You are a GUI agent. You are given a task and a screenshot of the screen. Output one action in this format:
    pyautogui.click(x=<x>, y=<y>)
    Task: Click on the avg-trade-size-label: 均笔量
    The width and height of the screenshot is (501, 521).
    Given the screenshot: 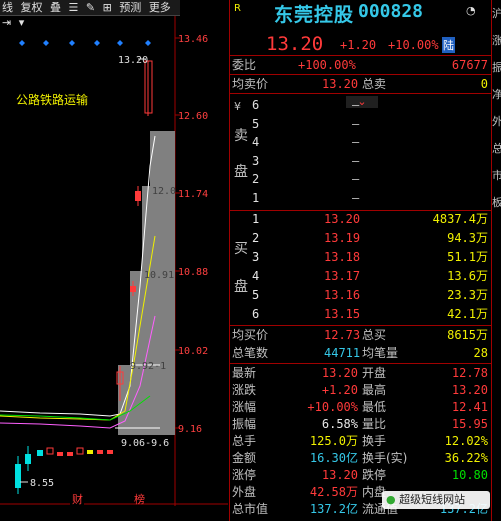 What is the action you would take?
    pyautogui.click(x=380, y=353)
    